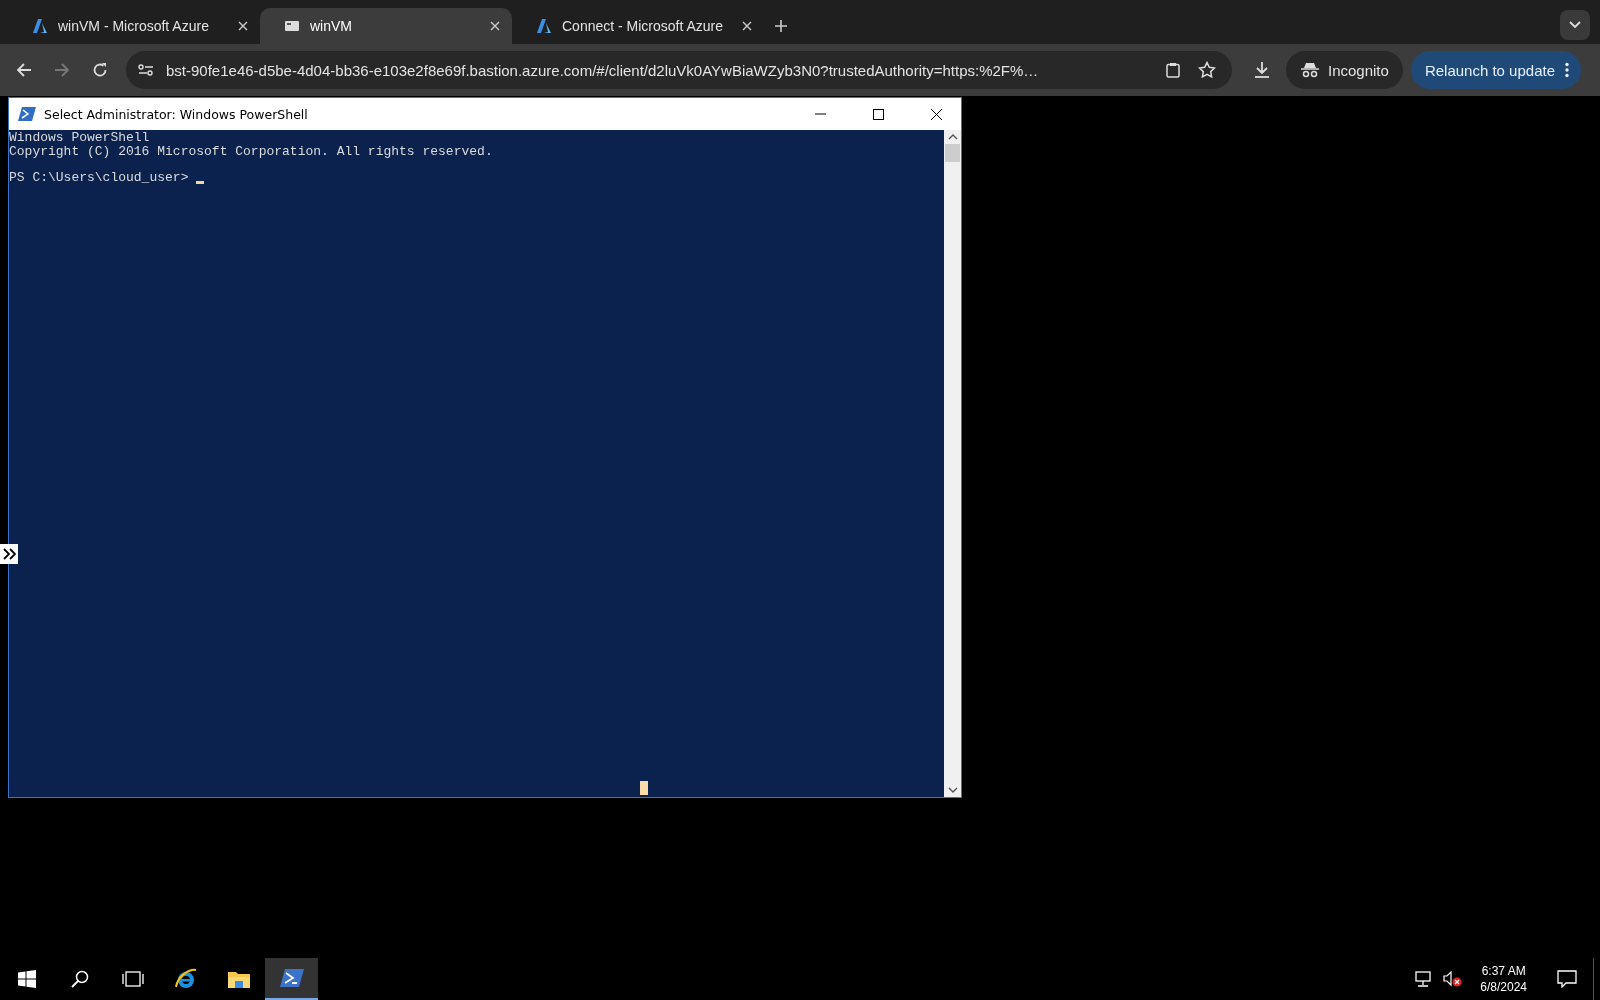  I want to click on scroll-thumb, so click(952, 153).